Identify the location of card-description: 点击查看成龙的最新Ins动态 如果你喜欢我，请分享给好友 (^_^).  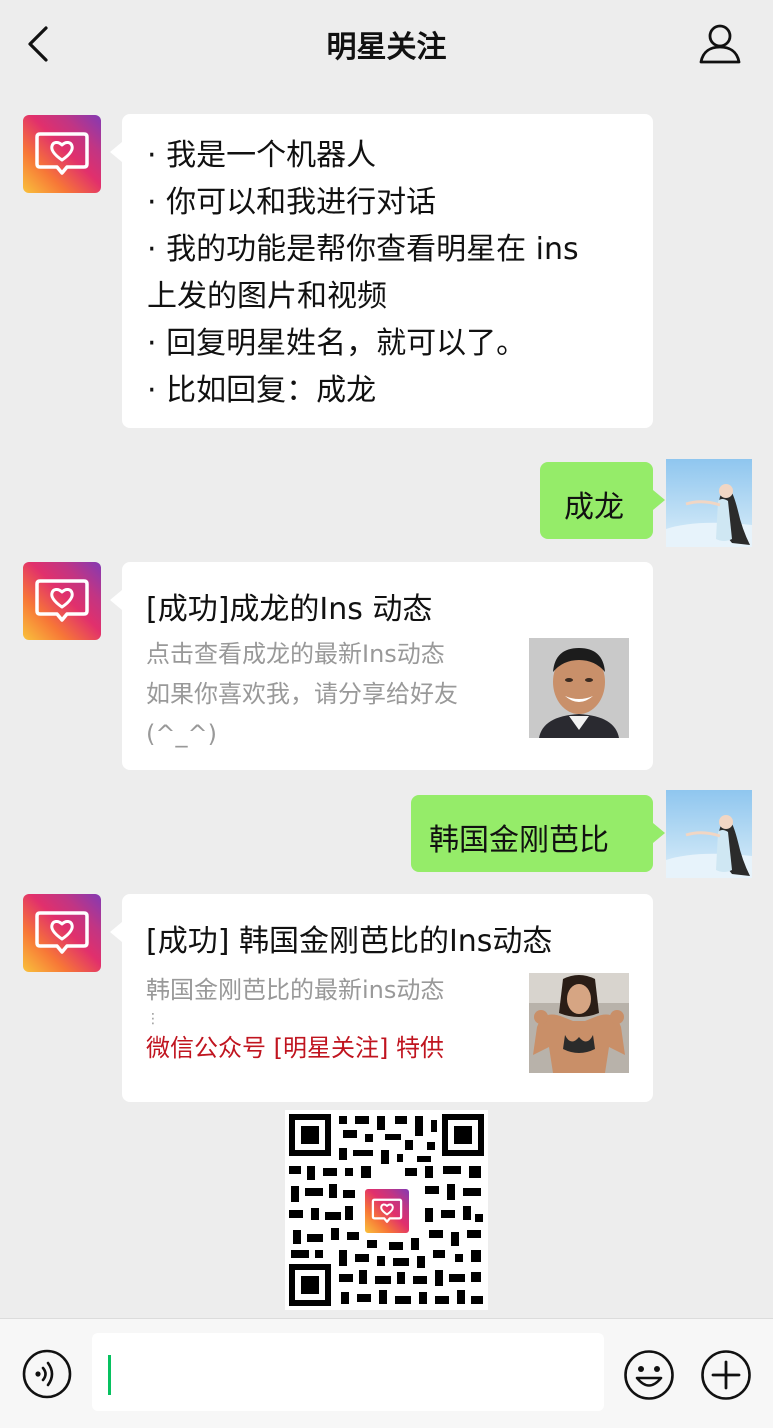
(331, 694).